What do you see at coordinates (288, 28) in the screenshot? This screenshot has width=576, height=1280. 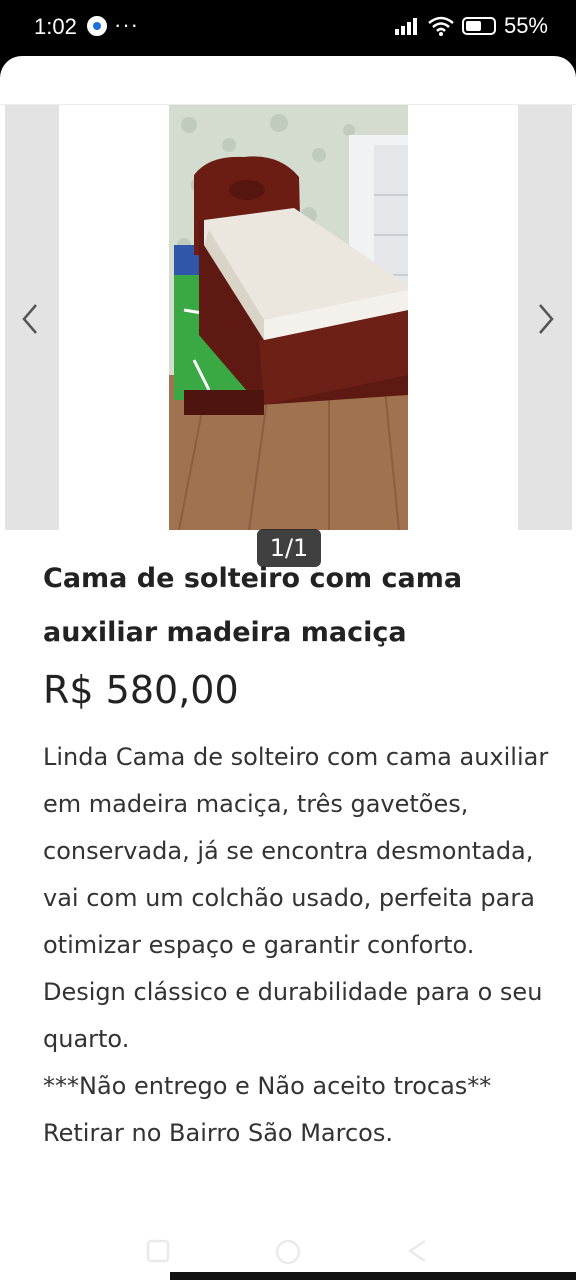 I see `status-bar: 1:02 ··· 55%` at bounding box center [288, 28].